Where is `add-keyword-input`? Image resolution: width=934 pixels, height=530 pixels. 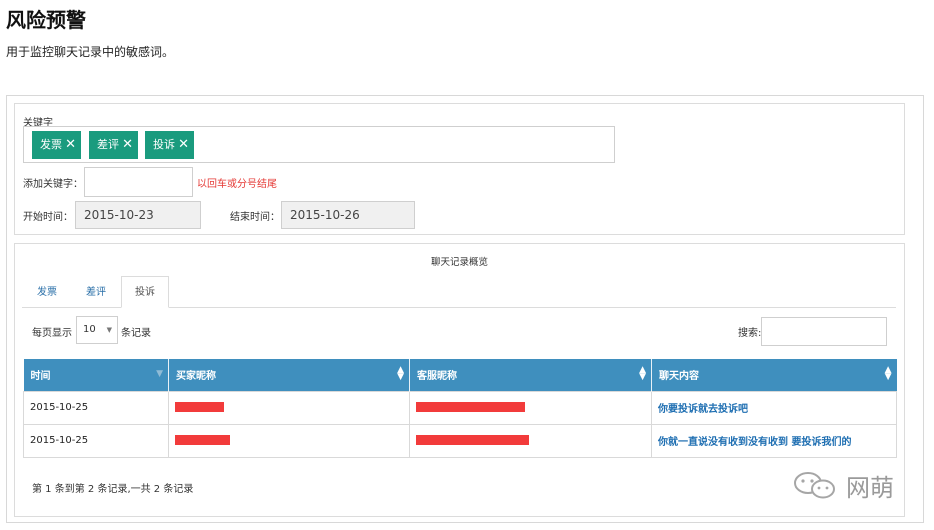 add-keyword-input is located at coordinates (138, 182).